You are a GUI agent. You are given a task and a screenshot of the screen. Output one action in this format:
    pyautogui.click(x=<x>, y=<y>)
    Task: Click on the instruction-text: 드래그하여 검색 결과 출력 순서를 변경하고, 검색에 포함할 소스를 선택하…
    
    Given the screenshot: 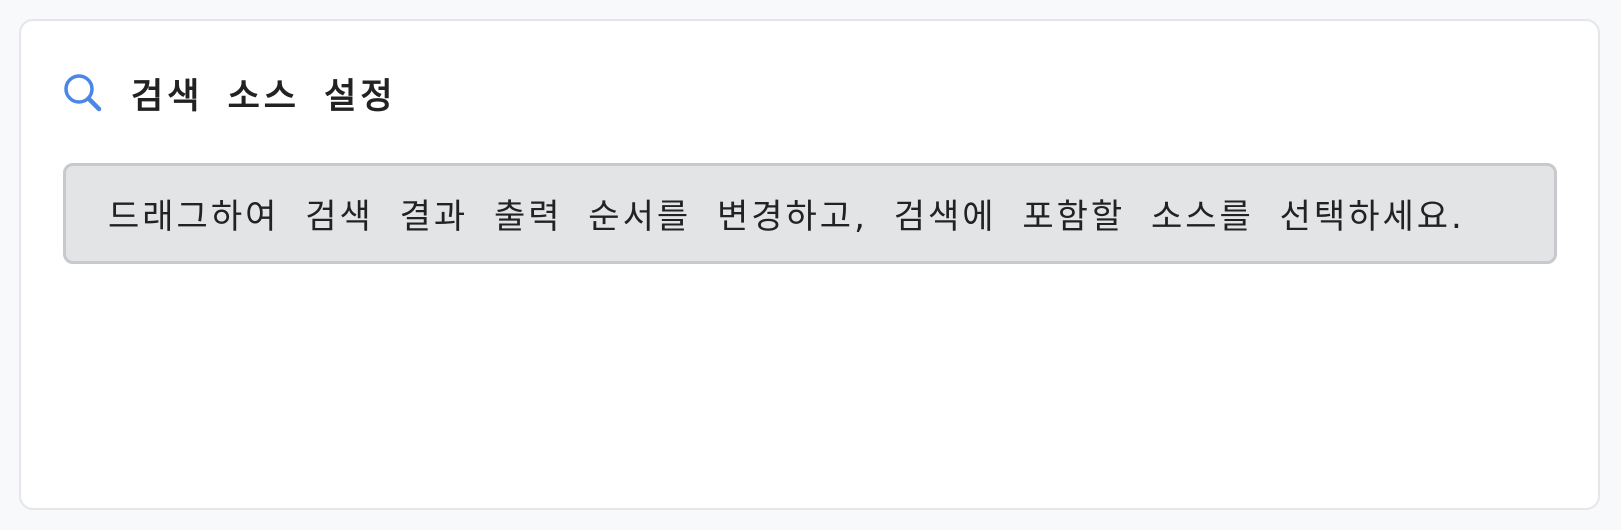 What is the action you would take?
    pyautogui.click(x=786, y=217)
    